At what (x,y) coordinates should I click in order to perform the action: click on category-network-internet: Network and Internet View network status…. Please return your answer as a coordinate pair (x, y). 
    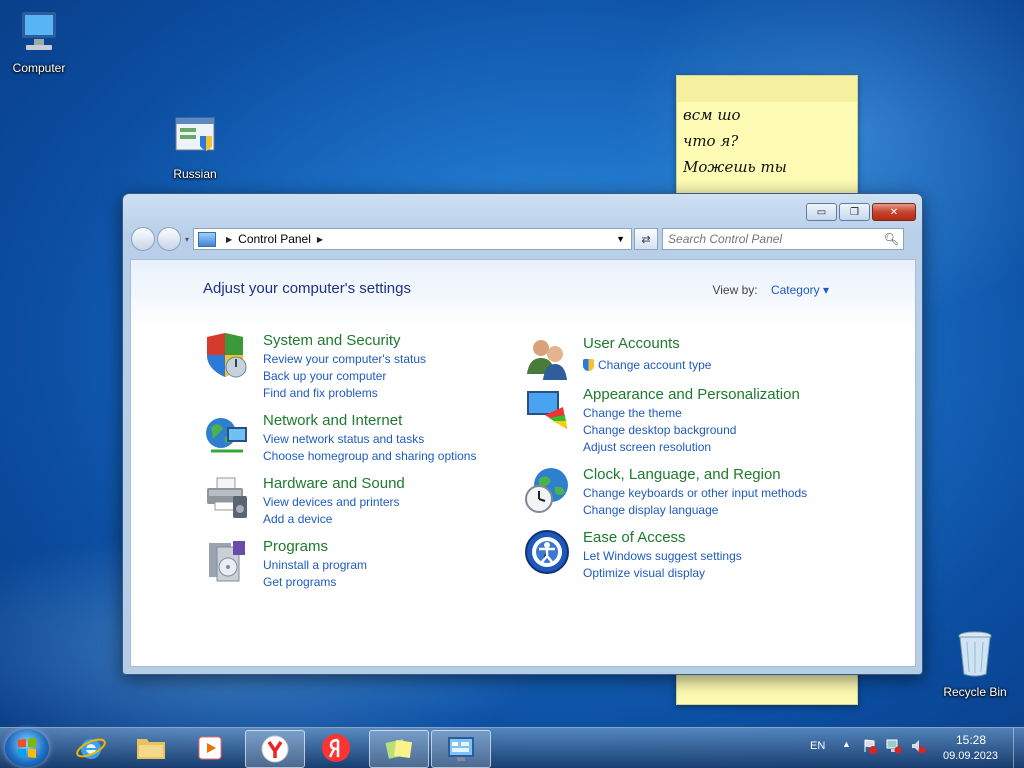
    Looking at the image, I should click on (339, 438).